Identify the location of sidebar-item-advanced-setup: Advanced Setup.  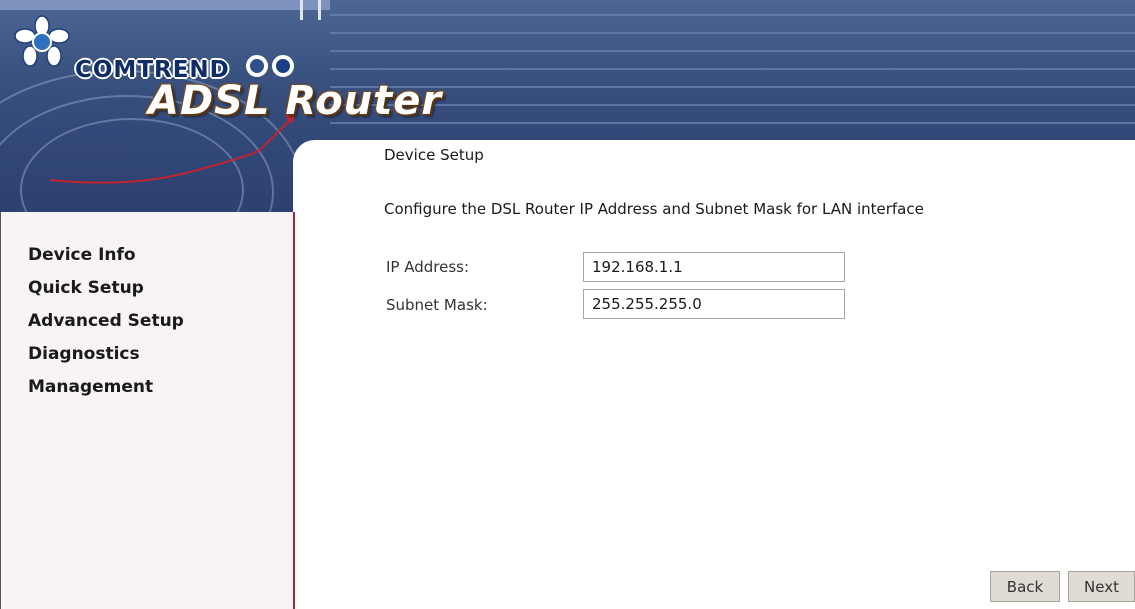
(106, 321).